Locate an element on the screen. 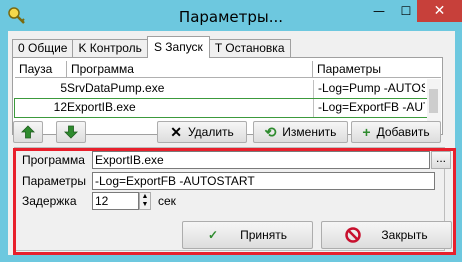 The width and height of the screenshot is (462, 262). tab-strip: 0 Общие K Контроль S Запуск T Остановка is located at coordinates (151, 47).